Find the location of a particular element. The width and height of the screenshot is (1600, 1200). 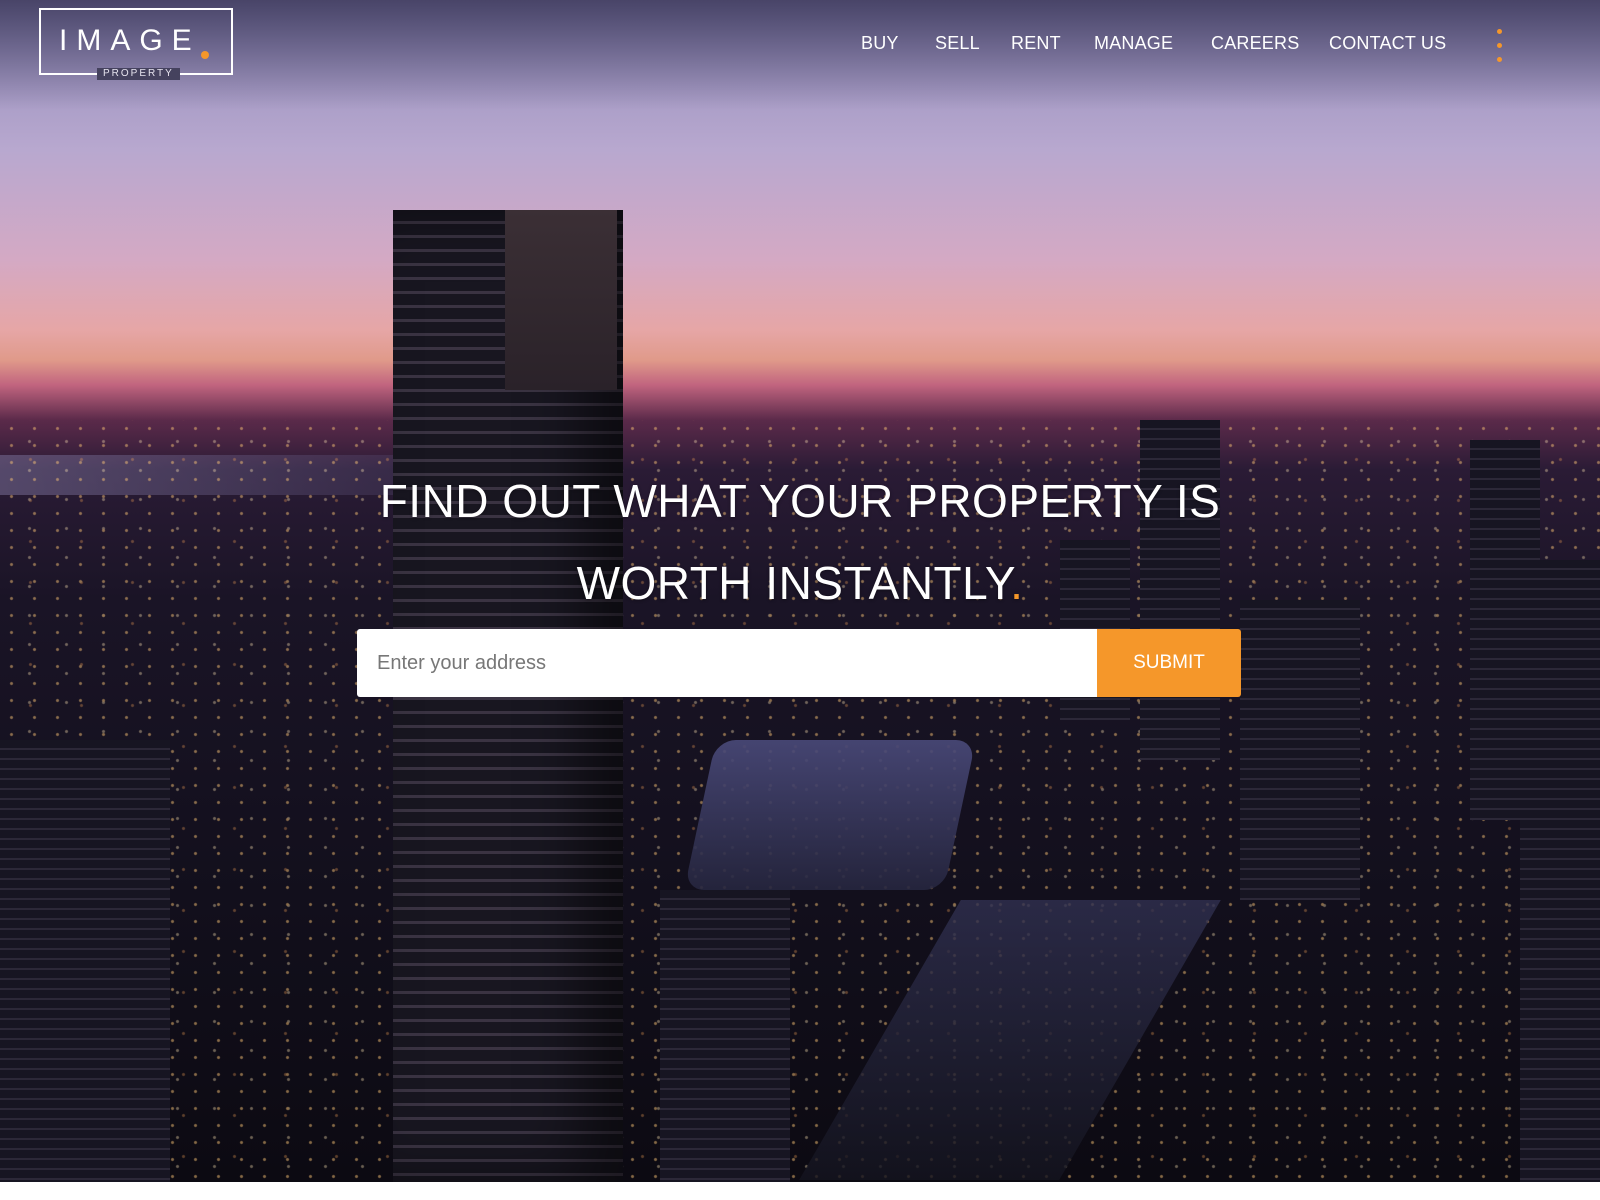

nav-manage: MANAGE is located at coordinates (1133, 43).